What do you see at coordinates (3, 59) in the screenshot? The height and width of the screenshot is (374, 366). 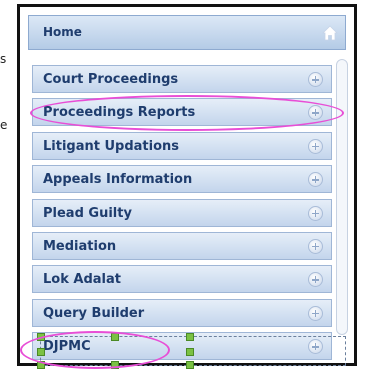 I see `stray-text: s` at bounding box center [3, 59].